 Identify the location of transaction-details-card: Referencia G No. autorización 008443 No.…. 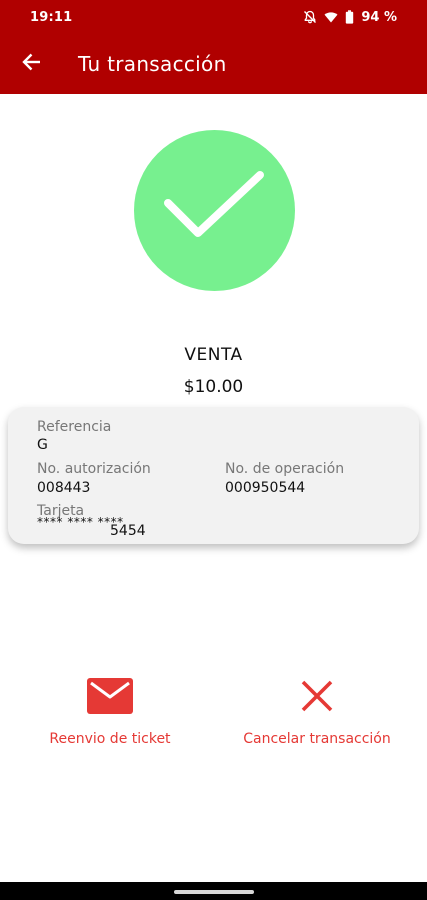
(213, 475).